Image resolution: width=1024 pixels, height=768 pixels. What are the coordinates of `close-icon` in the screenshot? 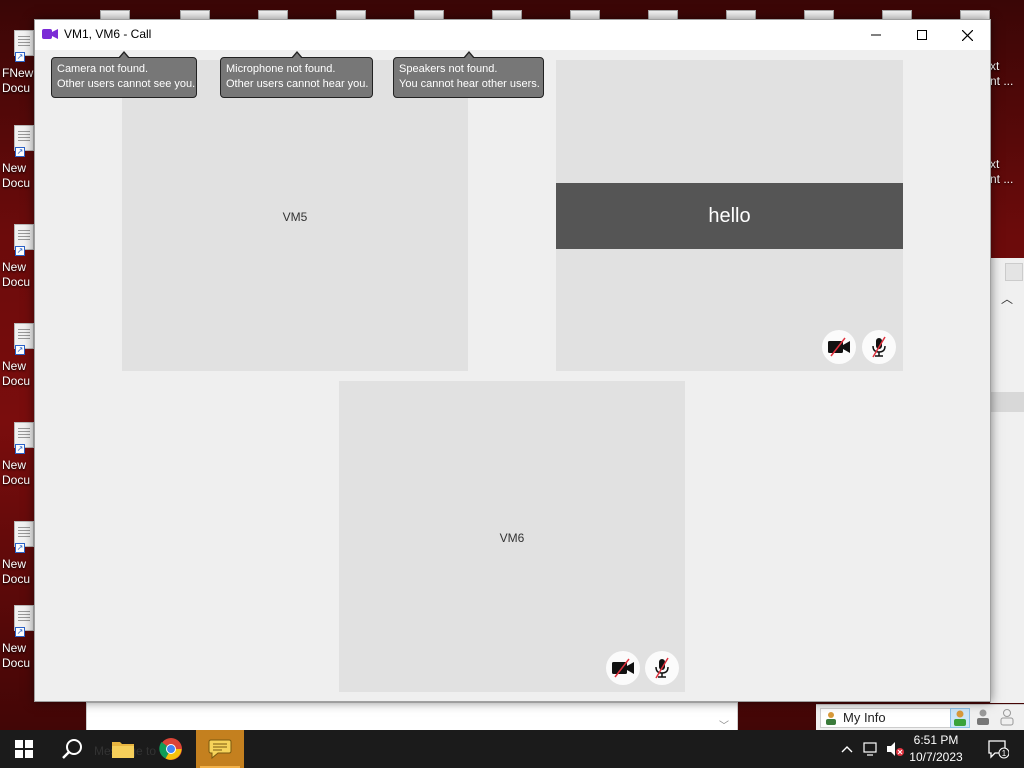 It's located at (967, 35).